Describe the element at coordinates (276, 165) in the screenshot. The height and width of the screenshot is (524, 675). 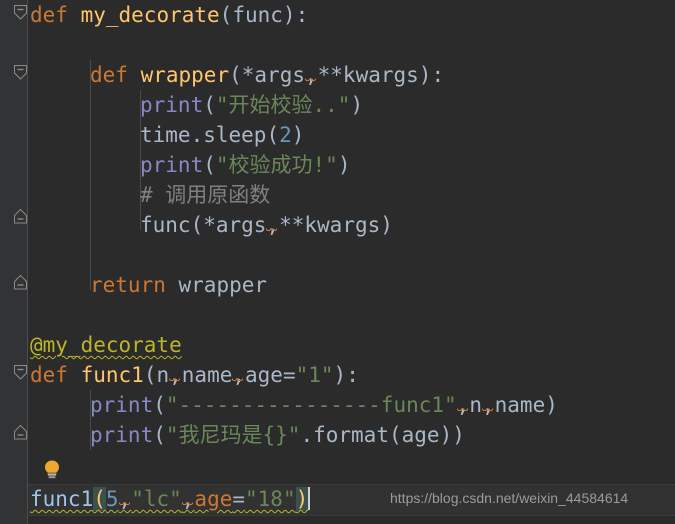
I see `token-string: "校验成功!"` at that location.